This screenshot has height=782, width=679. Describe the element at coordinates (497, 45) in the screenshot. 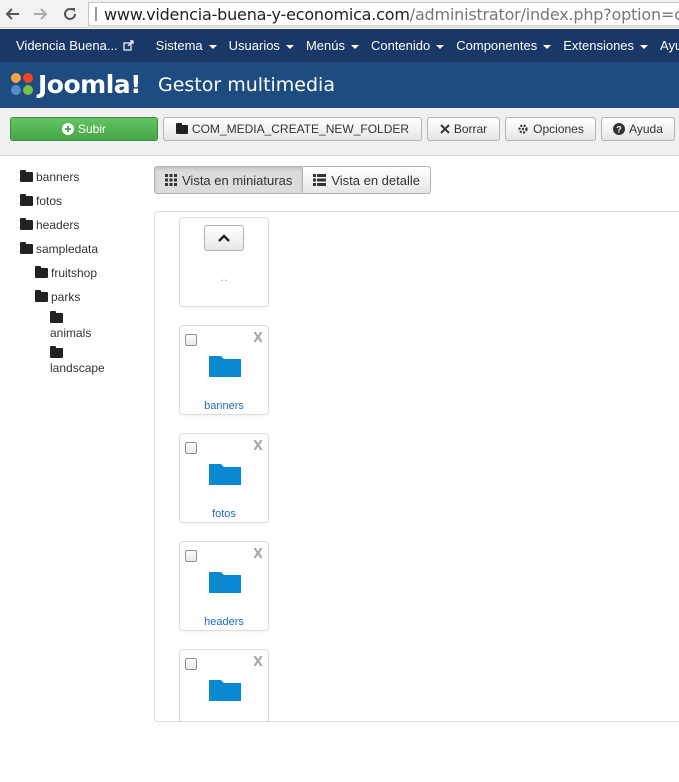

I see `menu-componentes-label: Componentes` at that location.